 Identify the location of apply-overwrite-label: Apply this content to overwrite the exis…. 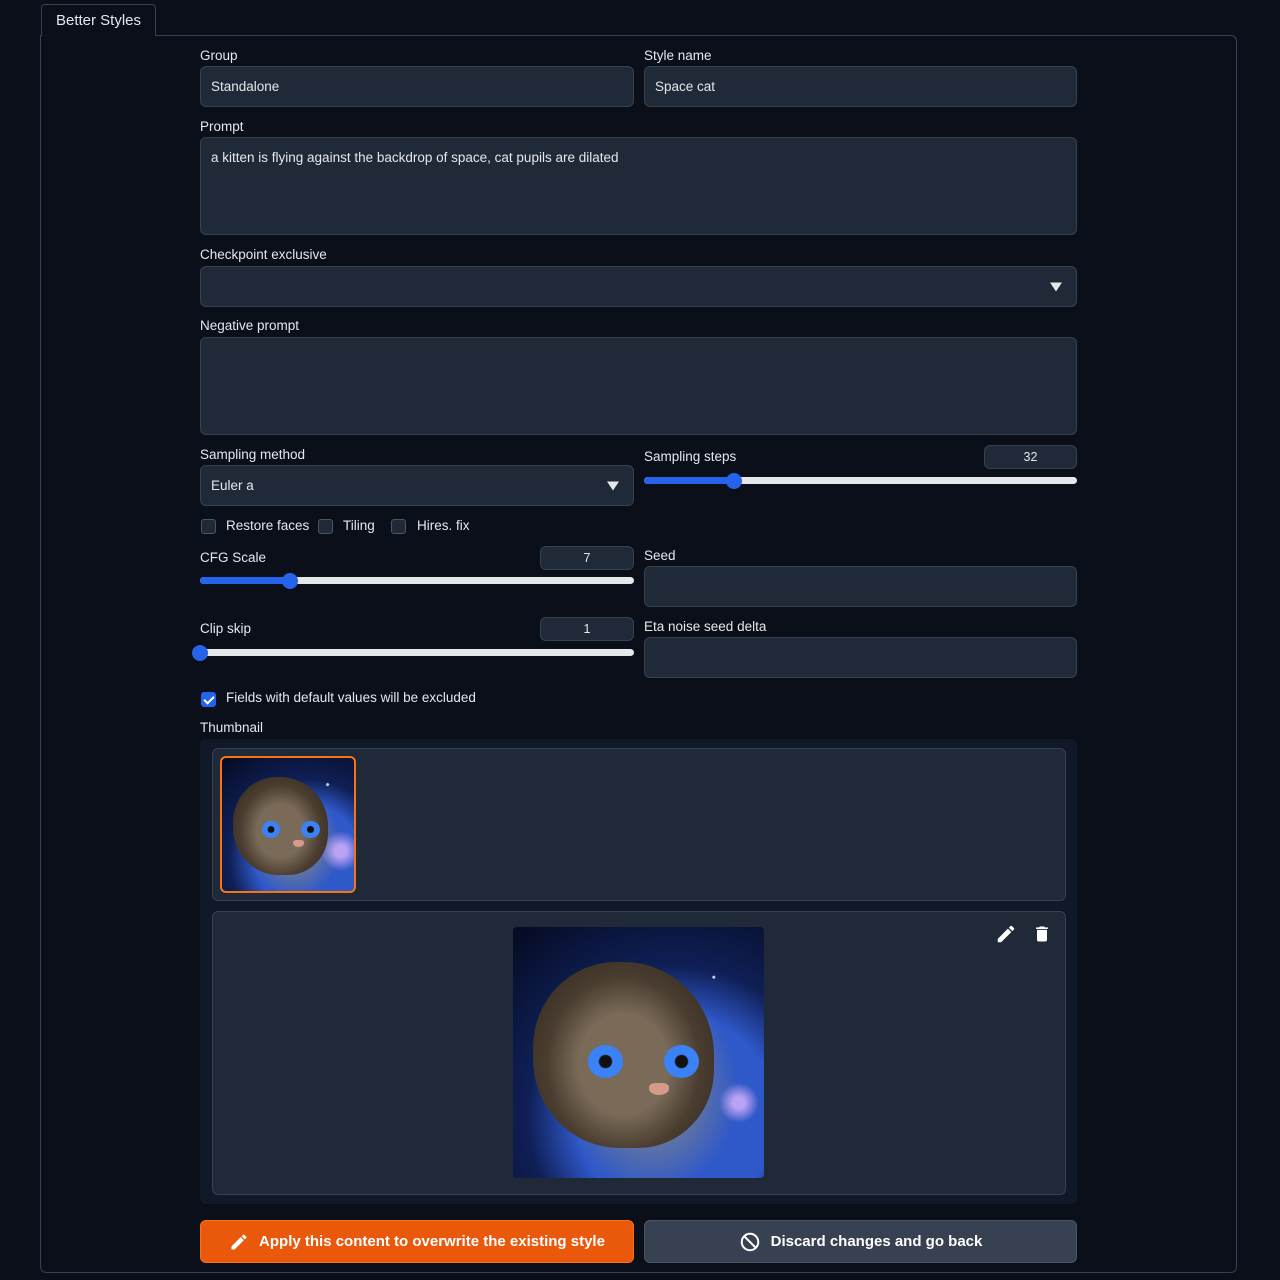
(432, 1241).